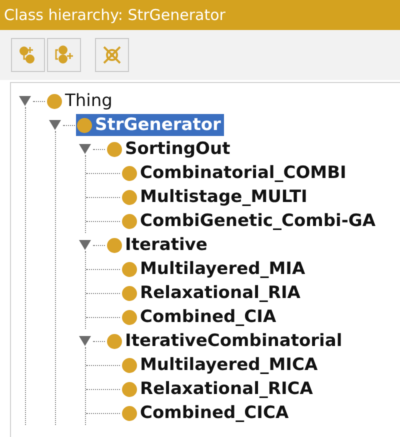 This screenshot has height=437, width=400. What do you see at coordinates (112, 55) in the screenshot?
I see `delete-icon` at bounding box center [112, 55].